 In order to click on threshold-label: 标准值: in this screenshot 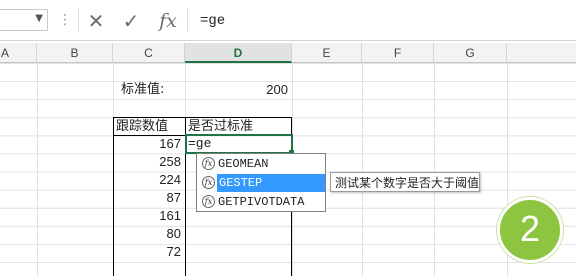, I will do `click(153, 90)`.